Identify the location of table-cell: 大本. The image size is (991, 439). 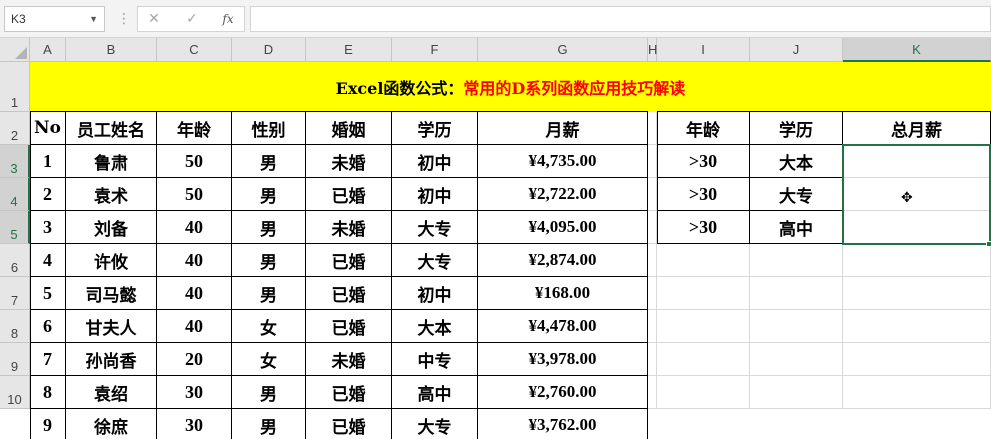
(435, 326).